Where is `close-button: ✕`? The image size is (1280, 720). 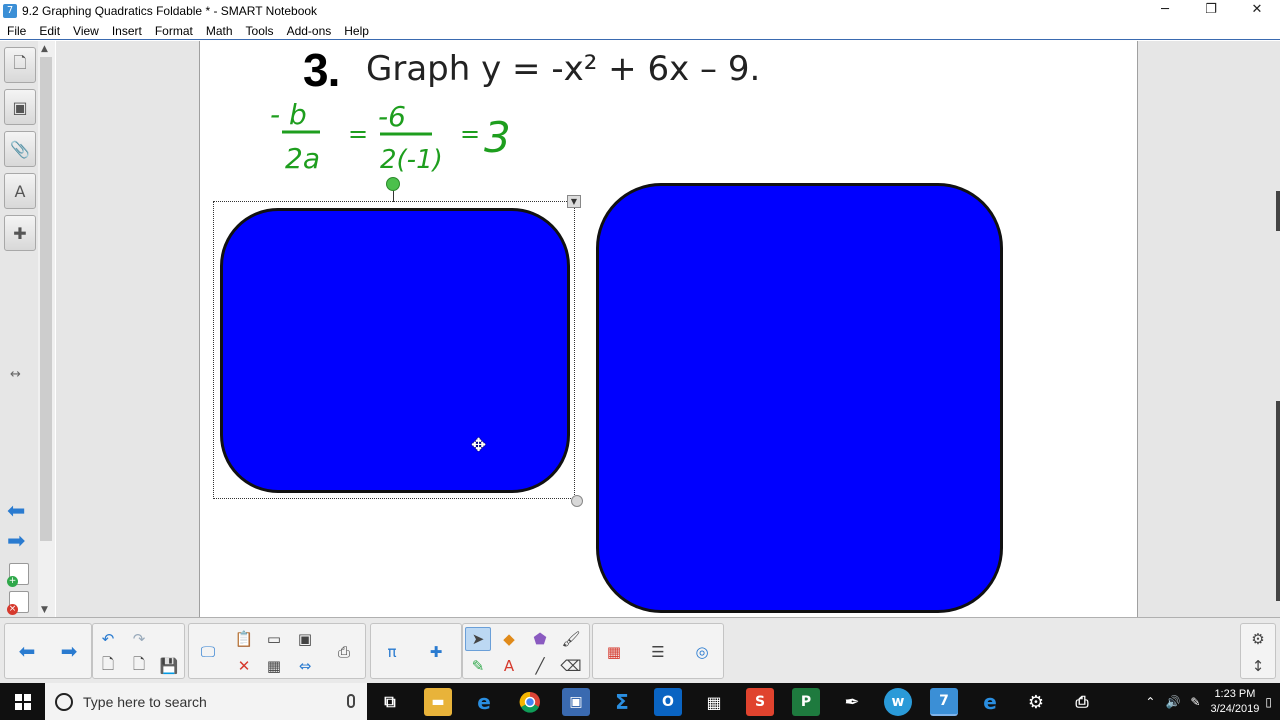
close-button: ✕ is located at coordinates (1257, 11).